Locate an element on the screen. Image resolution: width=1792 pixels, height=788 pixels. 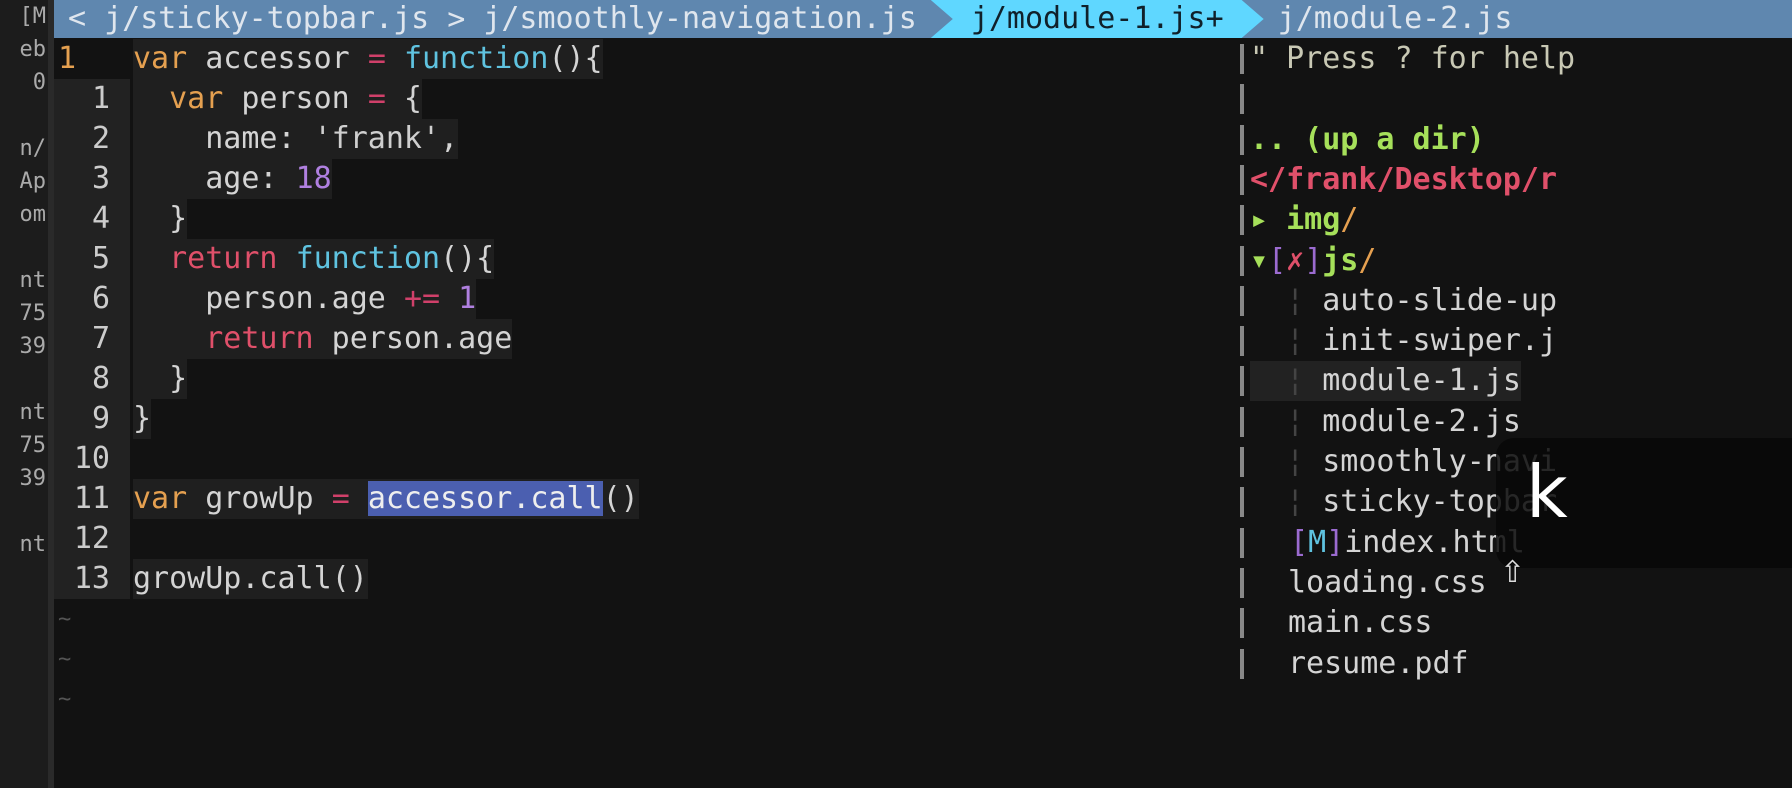
keystroke-key: k is located at coordinates (1547, 492).